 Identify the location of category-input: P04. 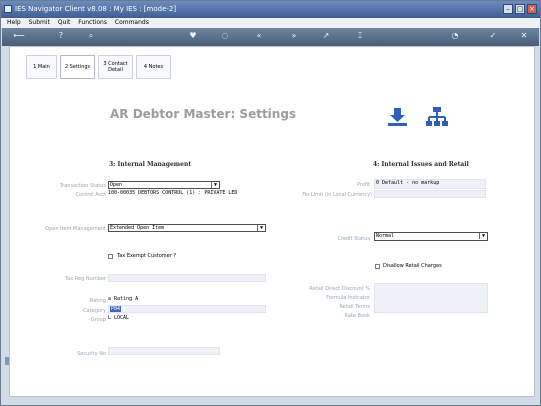
(187, 309).